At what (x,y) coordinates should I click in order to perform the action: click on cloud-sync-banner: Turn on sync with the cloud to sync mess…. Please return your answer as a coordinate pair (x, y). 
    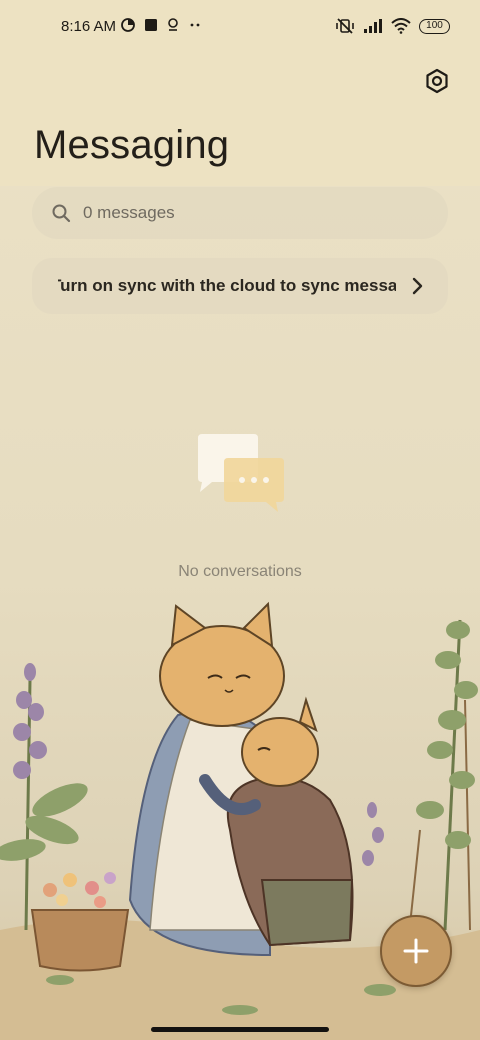
    Looking at the image, I should click on (240, 286).